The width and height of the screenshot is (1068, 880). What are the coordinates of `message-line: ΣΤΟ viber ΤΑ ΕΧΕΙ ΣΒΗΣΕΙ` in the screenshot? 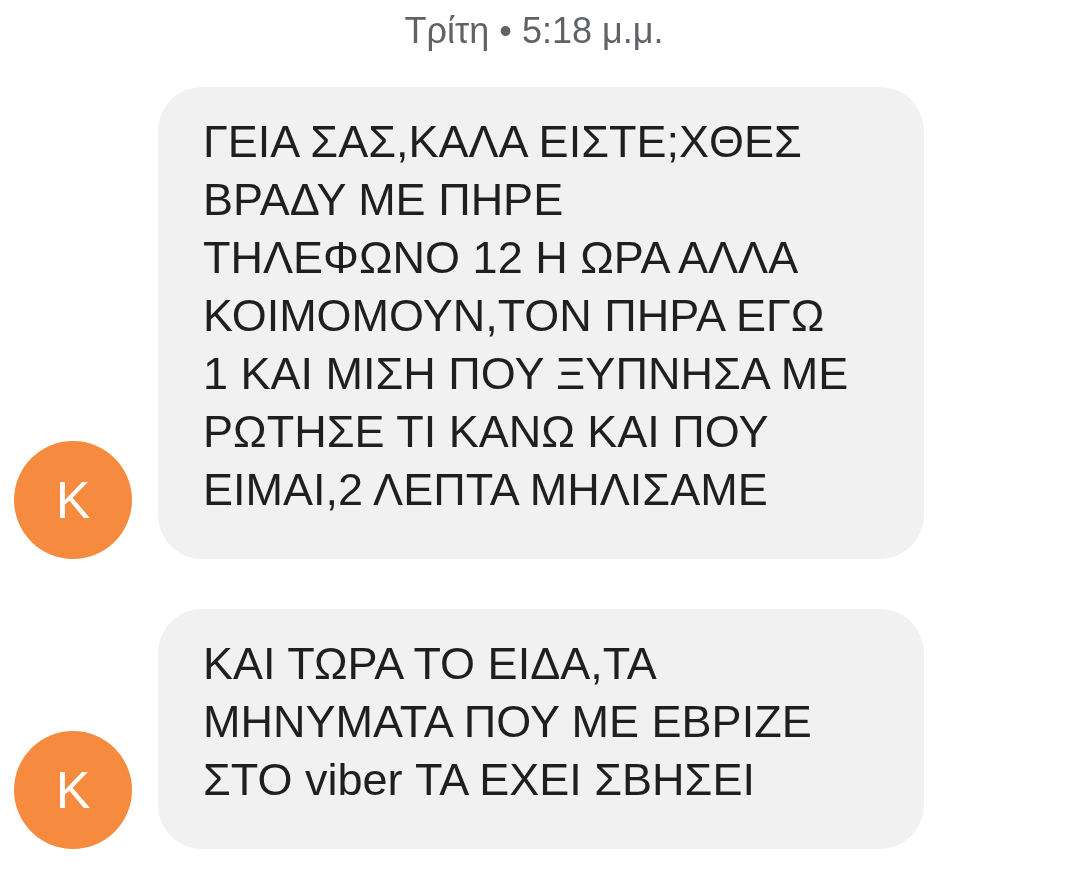 It's located at (479, 780).